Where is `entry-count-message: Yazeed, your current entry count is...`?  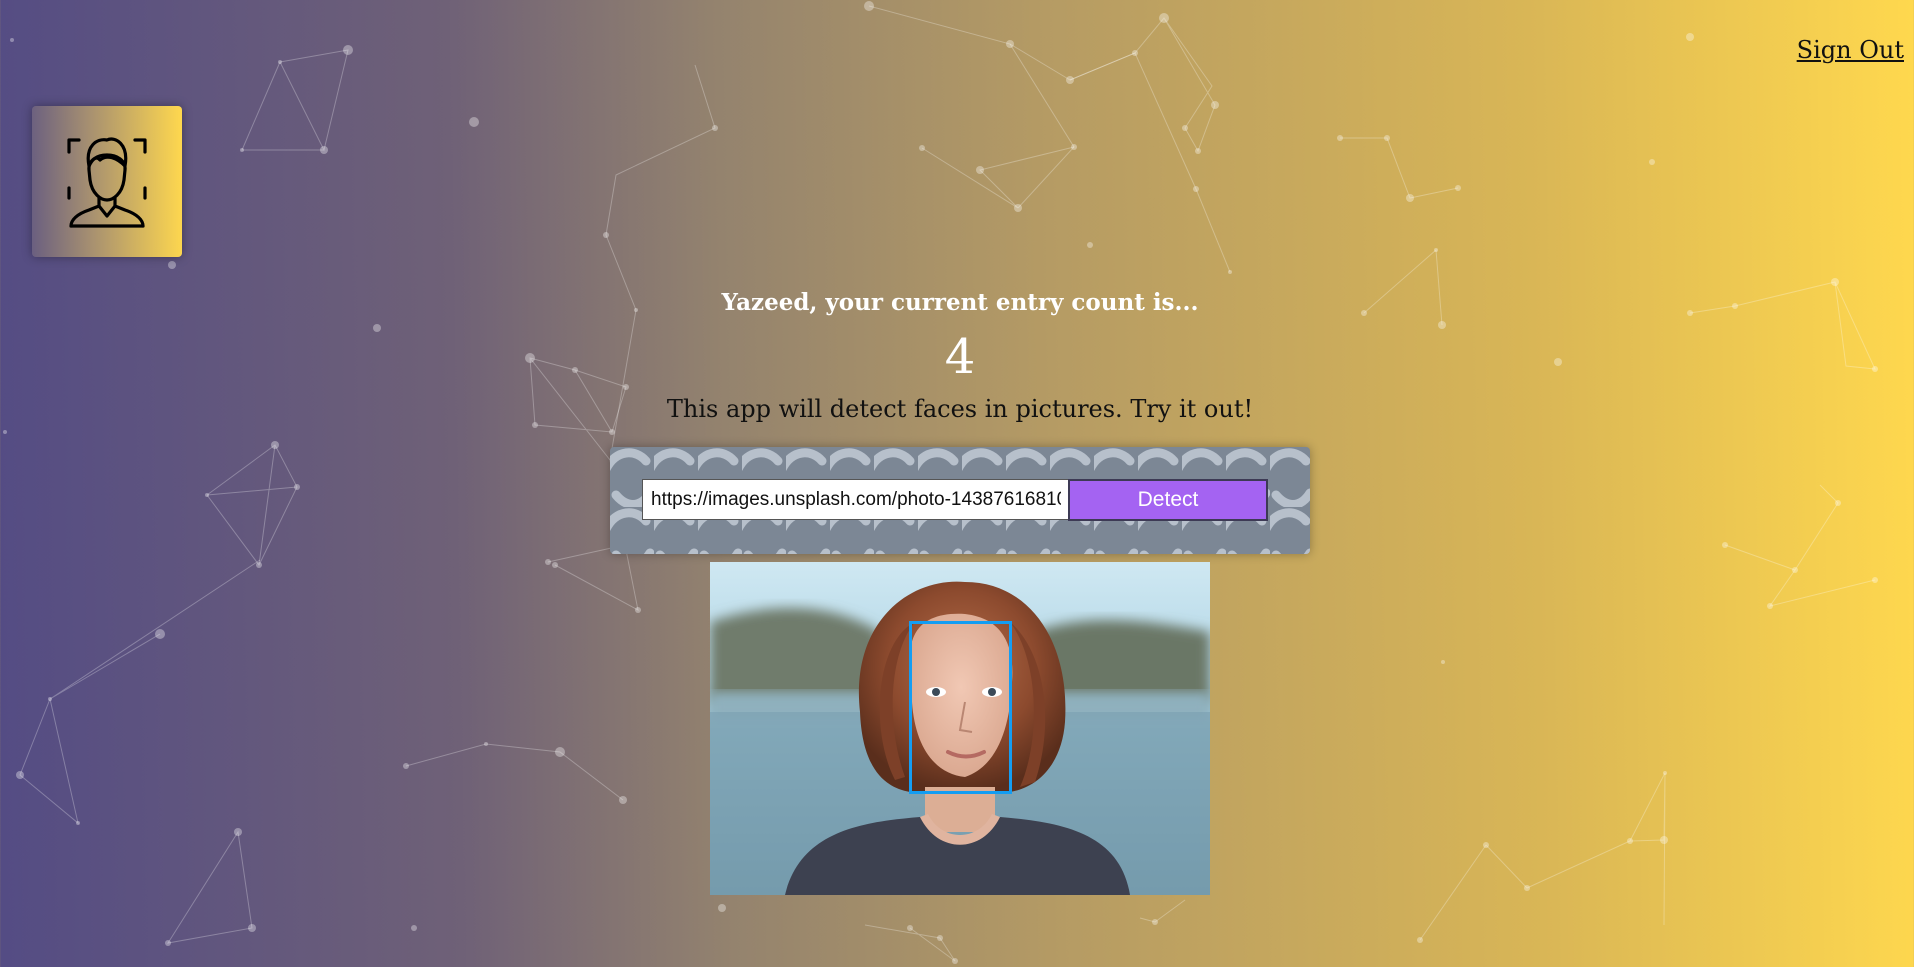
entry-count-message: Yazeed, your current entry count is... is located at coordinates (960, 302).